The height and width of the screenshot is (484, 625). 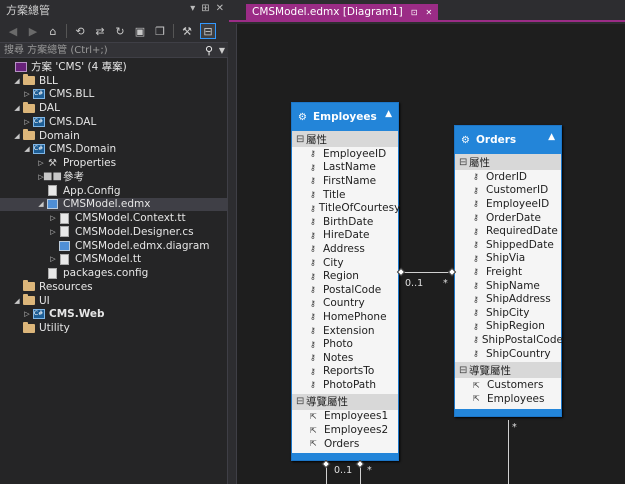 What do you see at coordinates (428, 12) in the screenshot?
I see `tab-close-icon: ✕` at bounding box center [428, 12].